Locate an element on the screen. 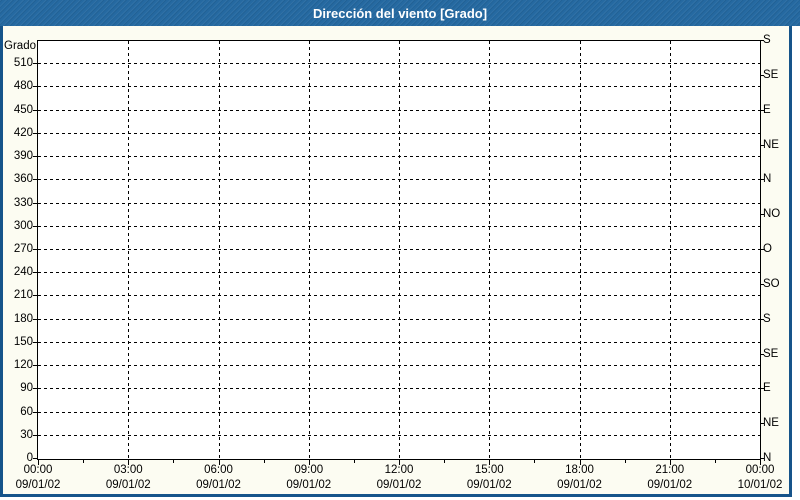 The image size is (800, 500). title-bar: Dirección del viento [Grado] is located at coordinates (400, 13).